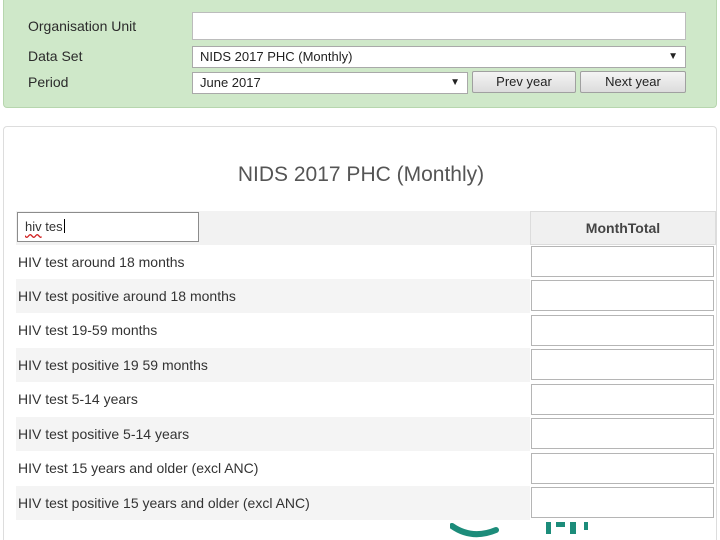 This screenshot has width=720, height=540. Describe the element at coordinates (33, 226) in the screenshot. I see `filter-text-misspelled: hiv` at that location.